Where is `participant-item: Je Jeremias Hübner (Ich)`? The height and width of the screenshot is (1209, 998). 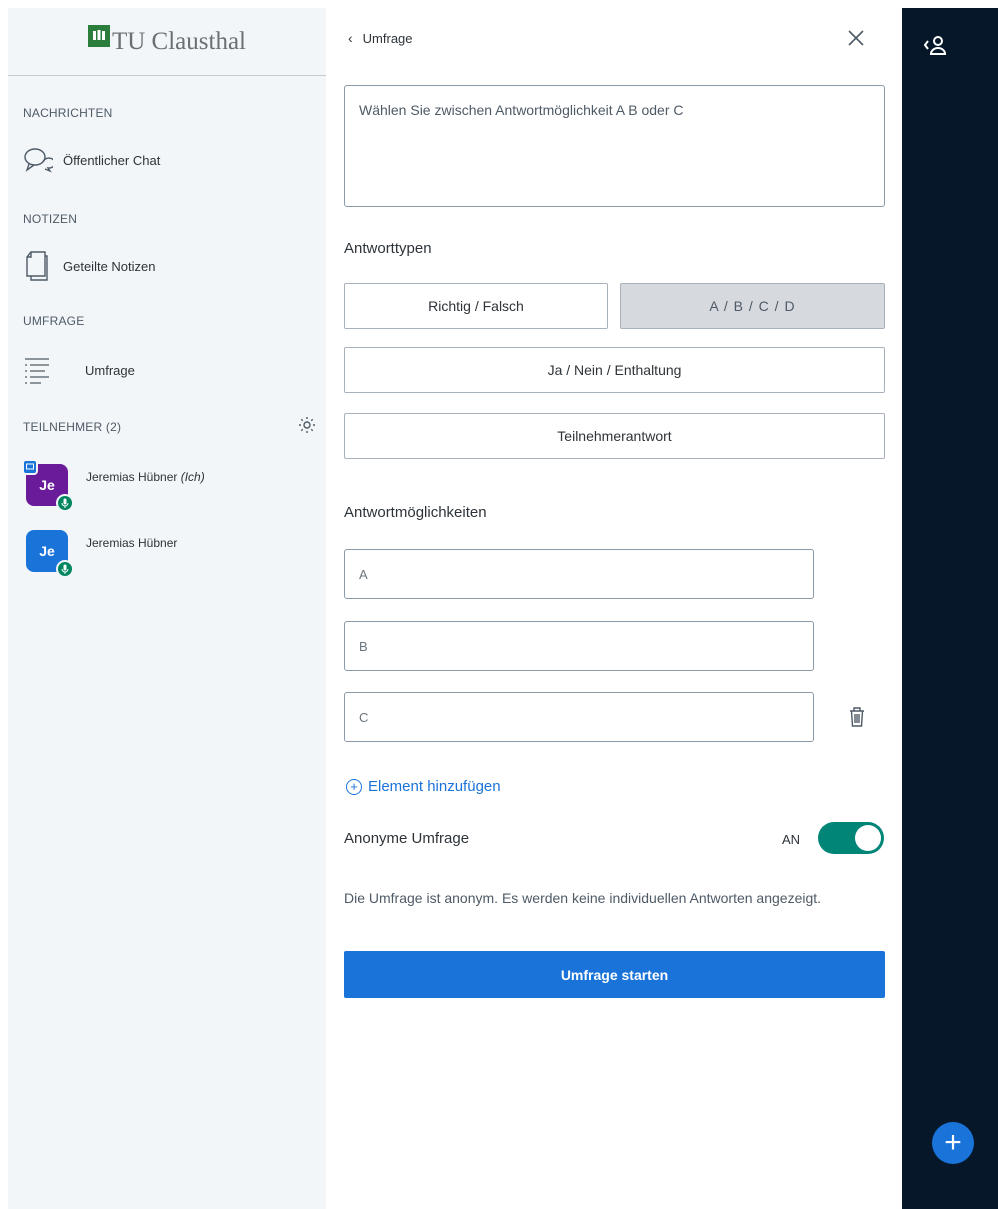
participant-item: Je Jeremias Hübner (Ich) is located at coordinates (113, 485).